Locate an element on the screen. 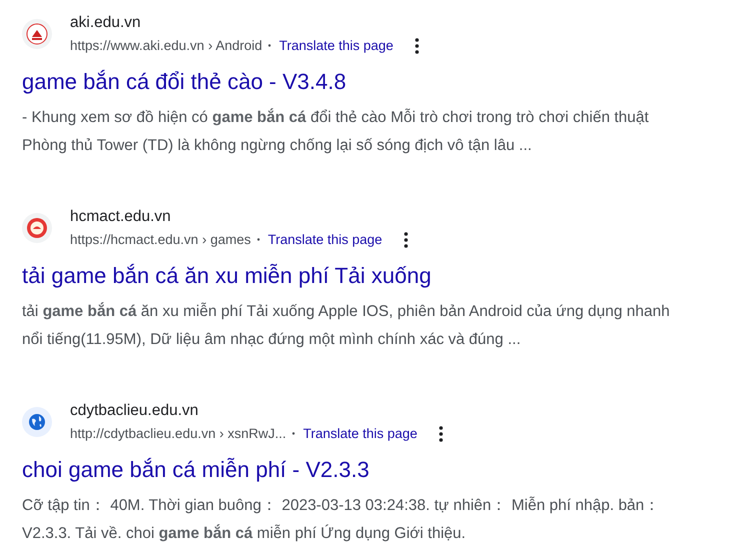  globe-icon is located at coordinates (37, 422).